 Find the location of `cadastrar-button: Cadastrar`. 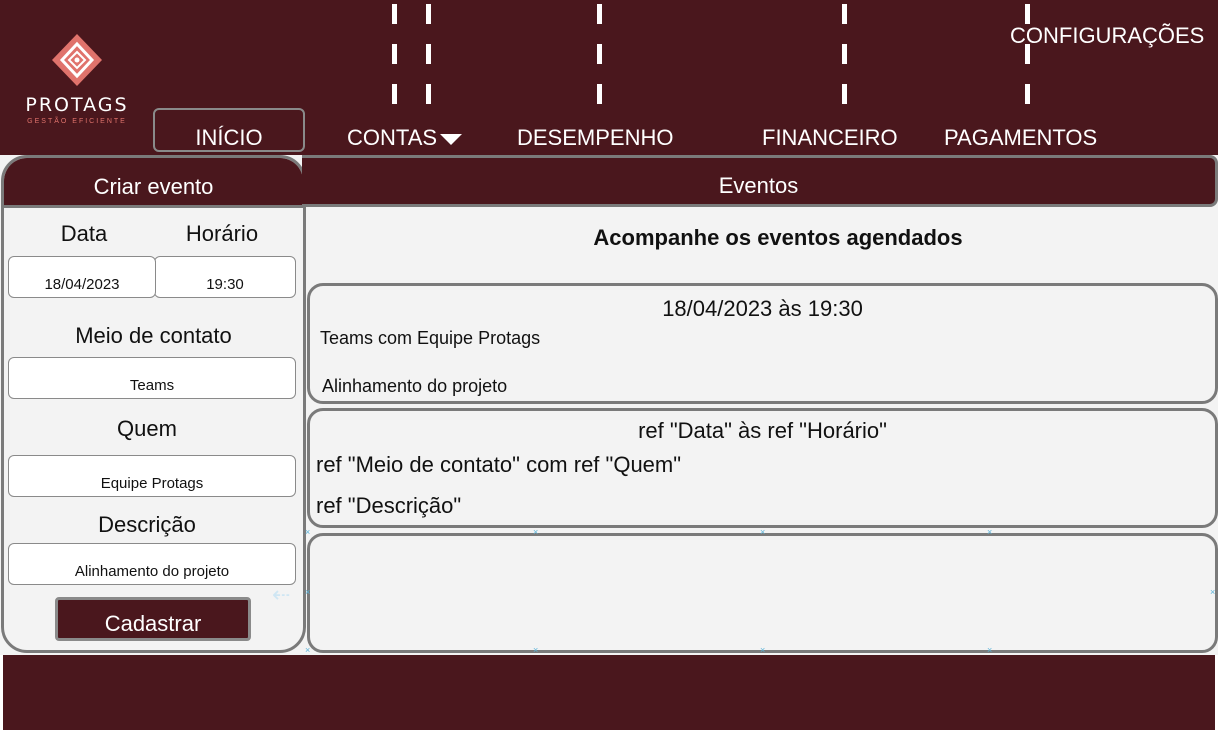

cadastrar-button: Cadastrar is located at coordinates (153, 619).